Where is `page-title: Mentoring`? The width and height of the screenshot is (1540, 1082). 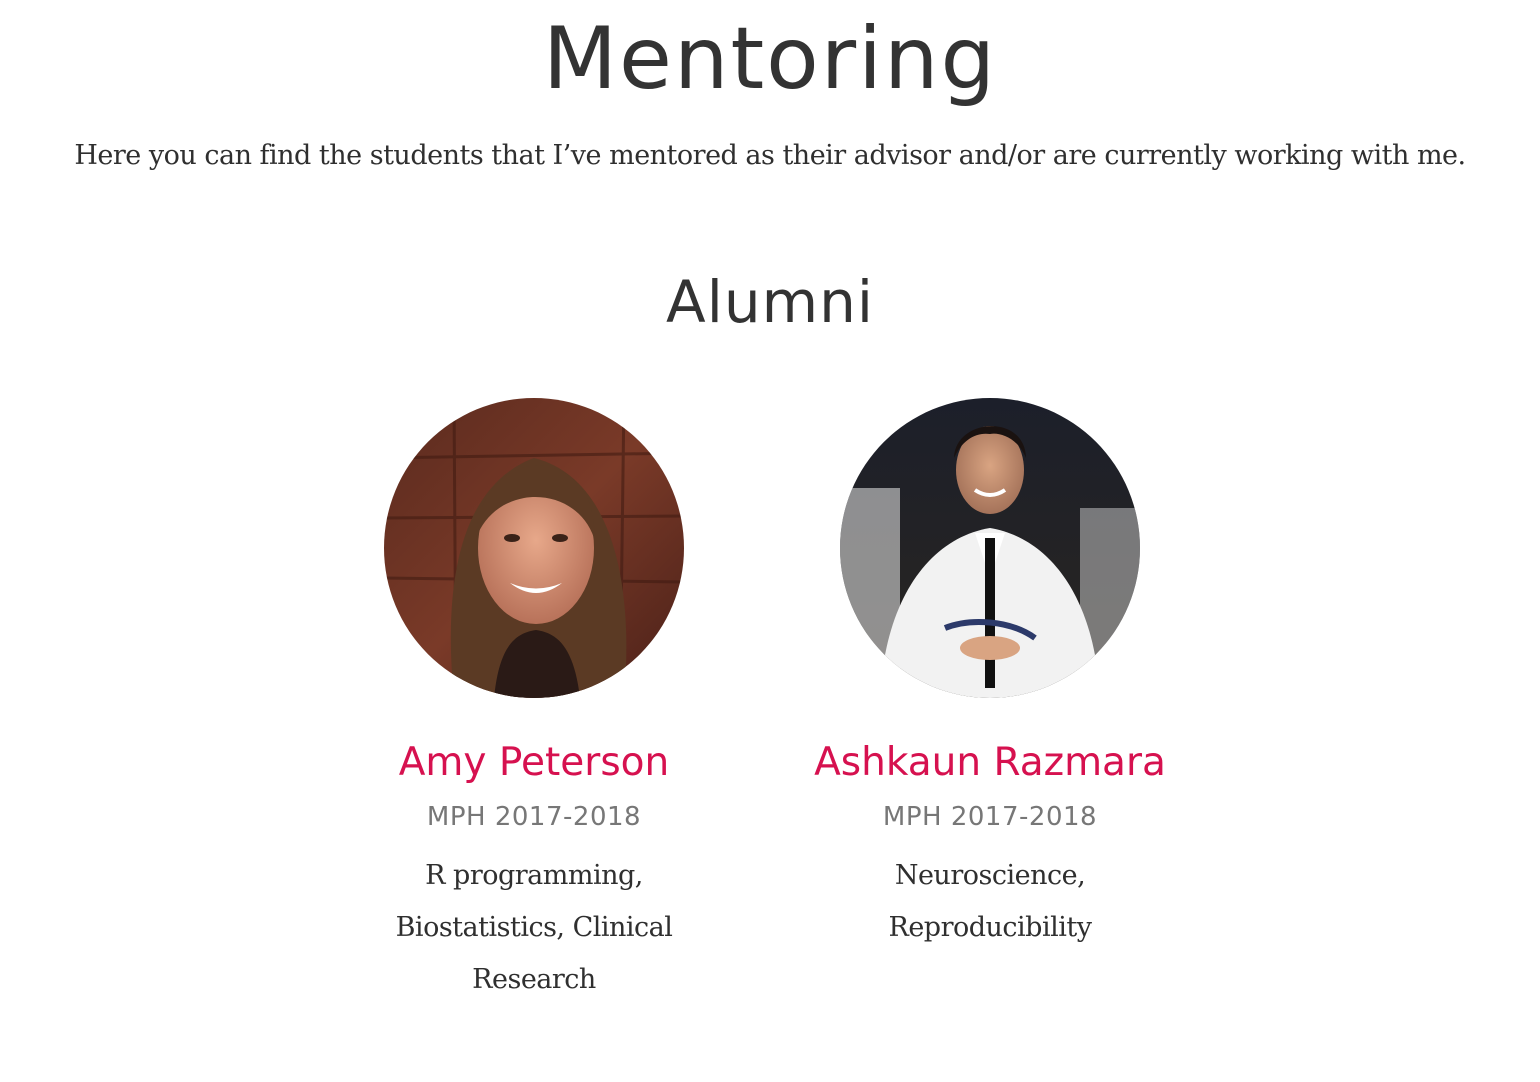 page-title: Mentoring is located at coordinates (770, 59).